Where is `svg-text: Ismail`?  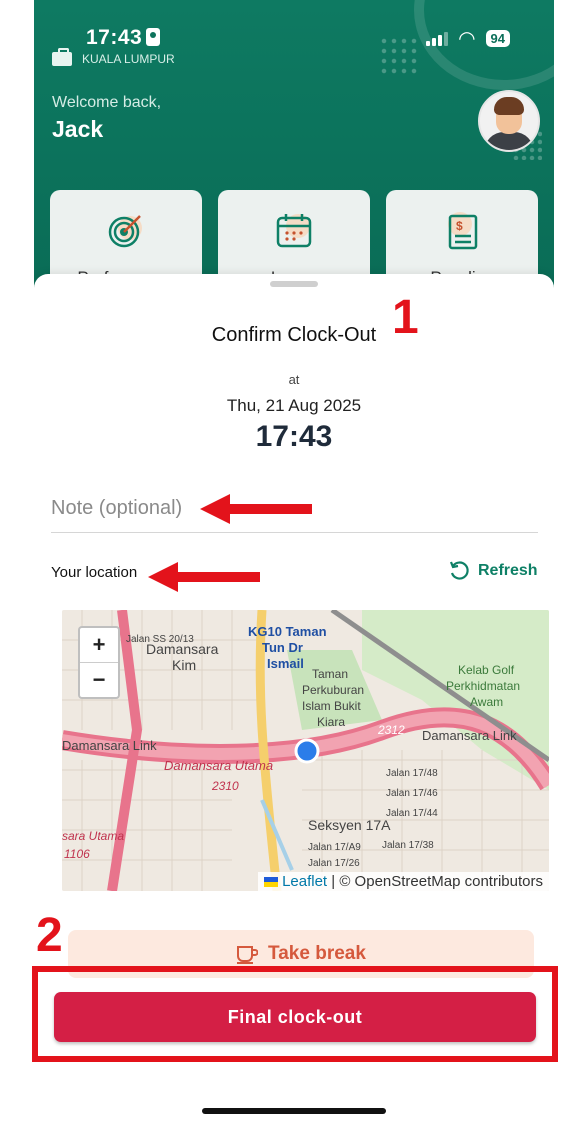 svg-text: Ismail is located at coordinates (285, 663).